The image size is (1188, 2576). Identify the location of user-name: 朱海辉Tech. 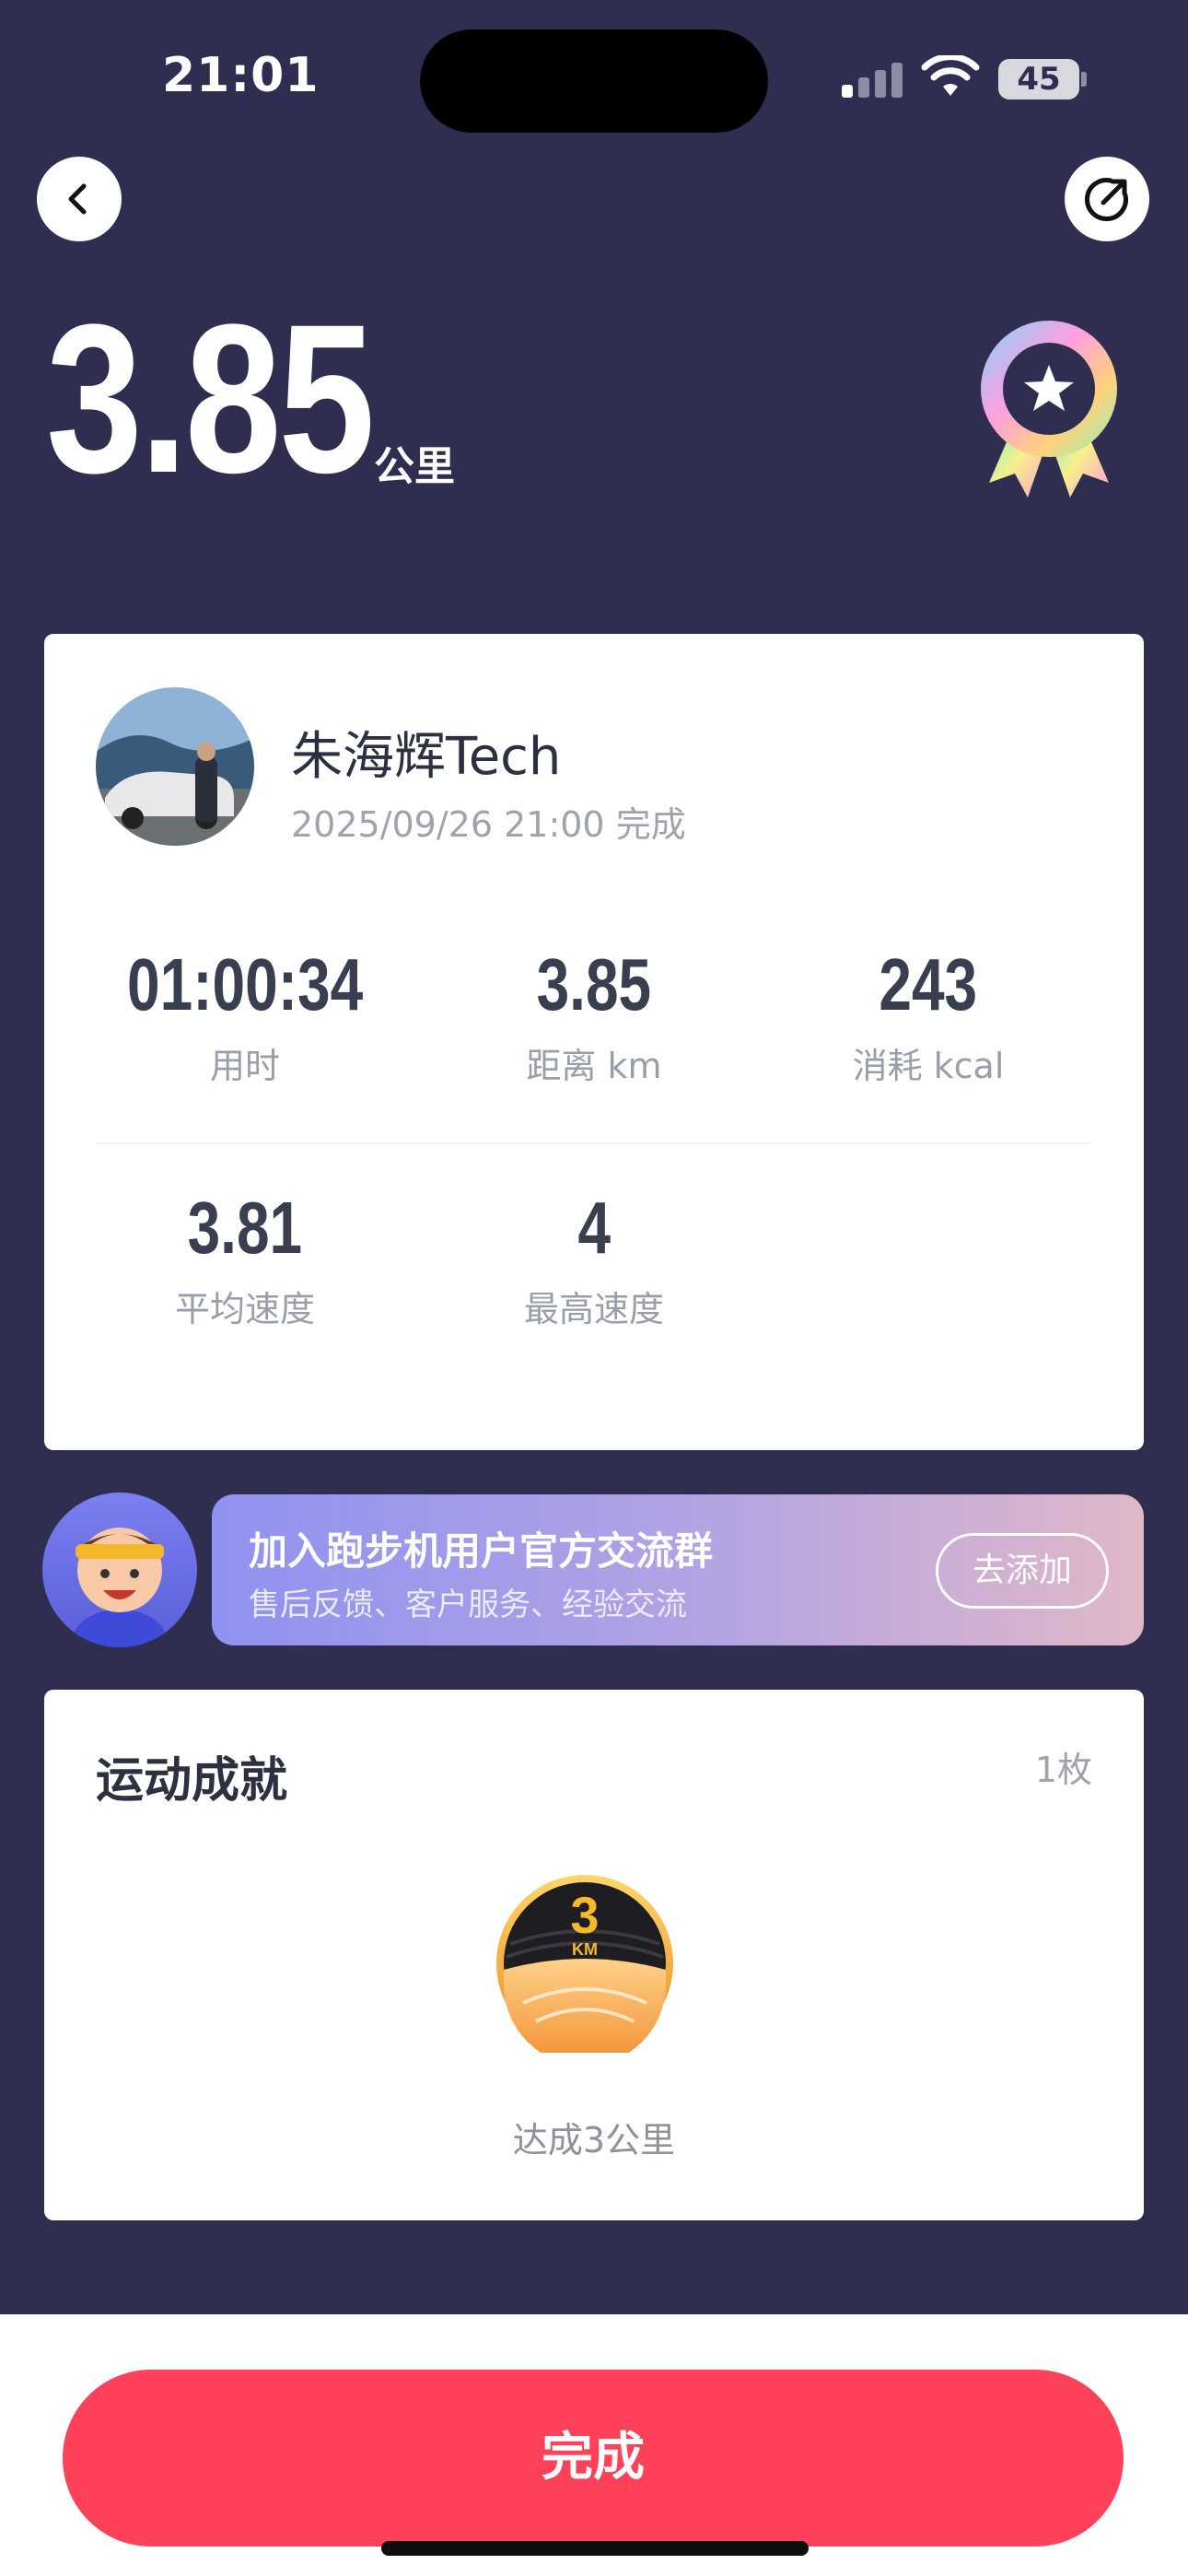
(427, 757).